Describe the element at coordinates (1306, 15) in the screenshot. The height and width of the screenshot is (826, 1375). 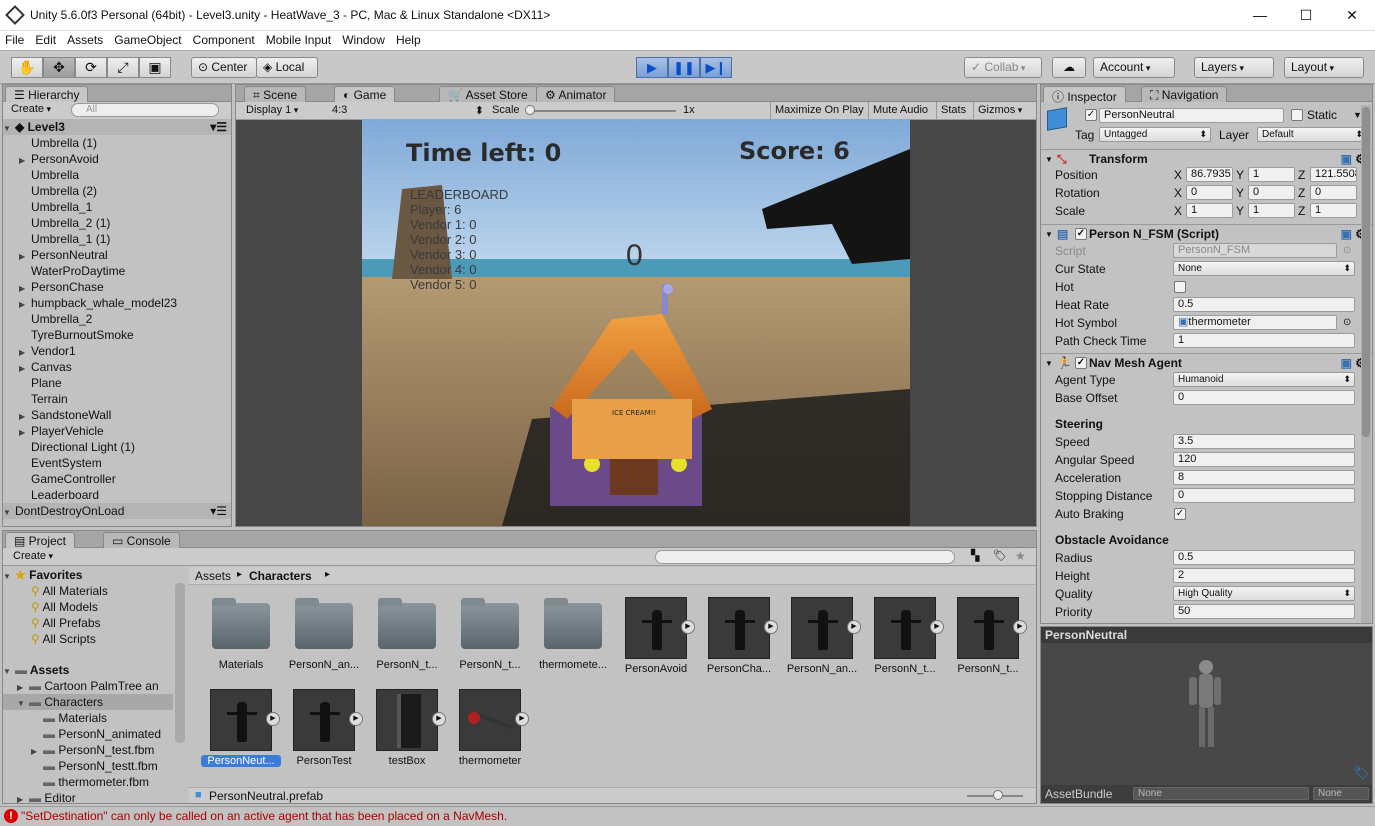
I see `maximize-button: ☐` at that location.